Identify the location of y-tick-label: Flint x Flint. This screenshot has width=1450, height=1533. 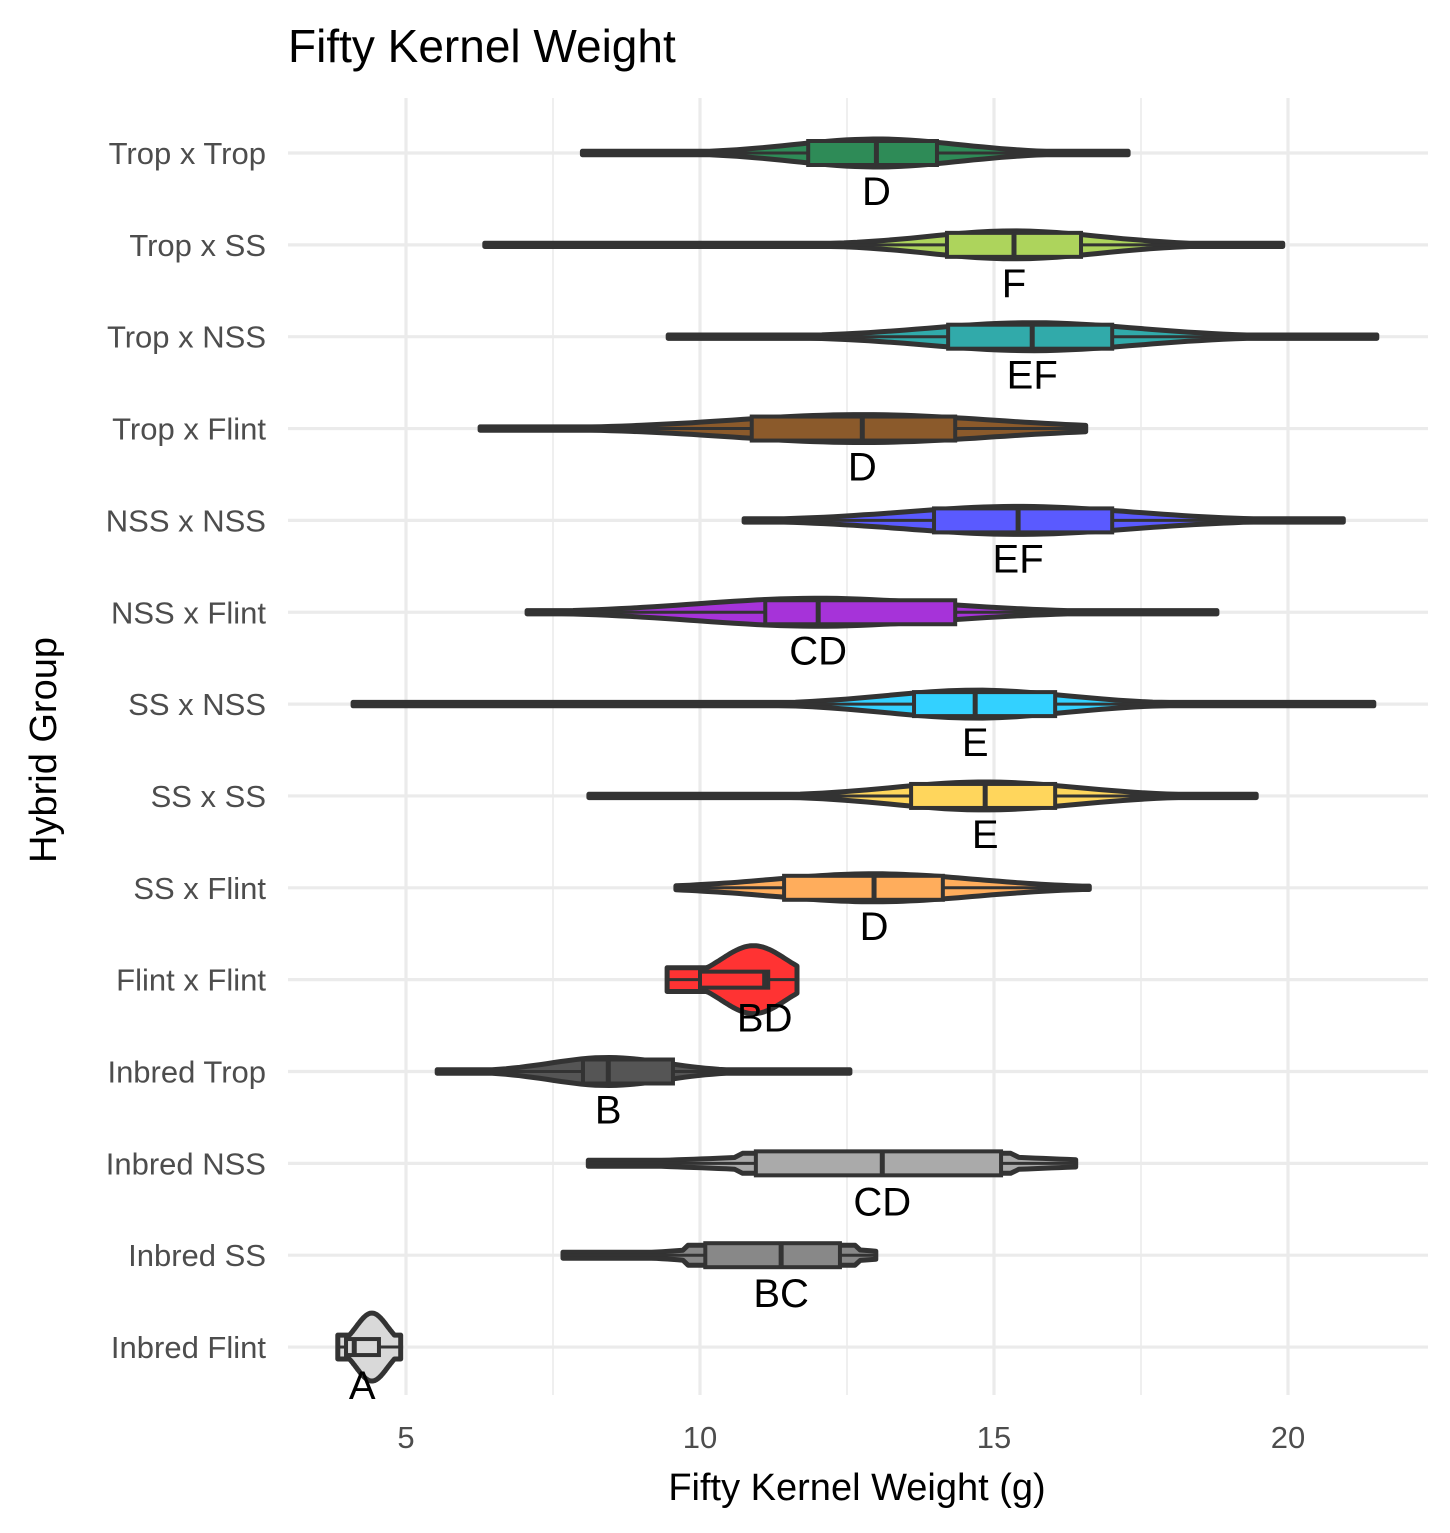
(191, 980).